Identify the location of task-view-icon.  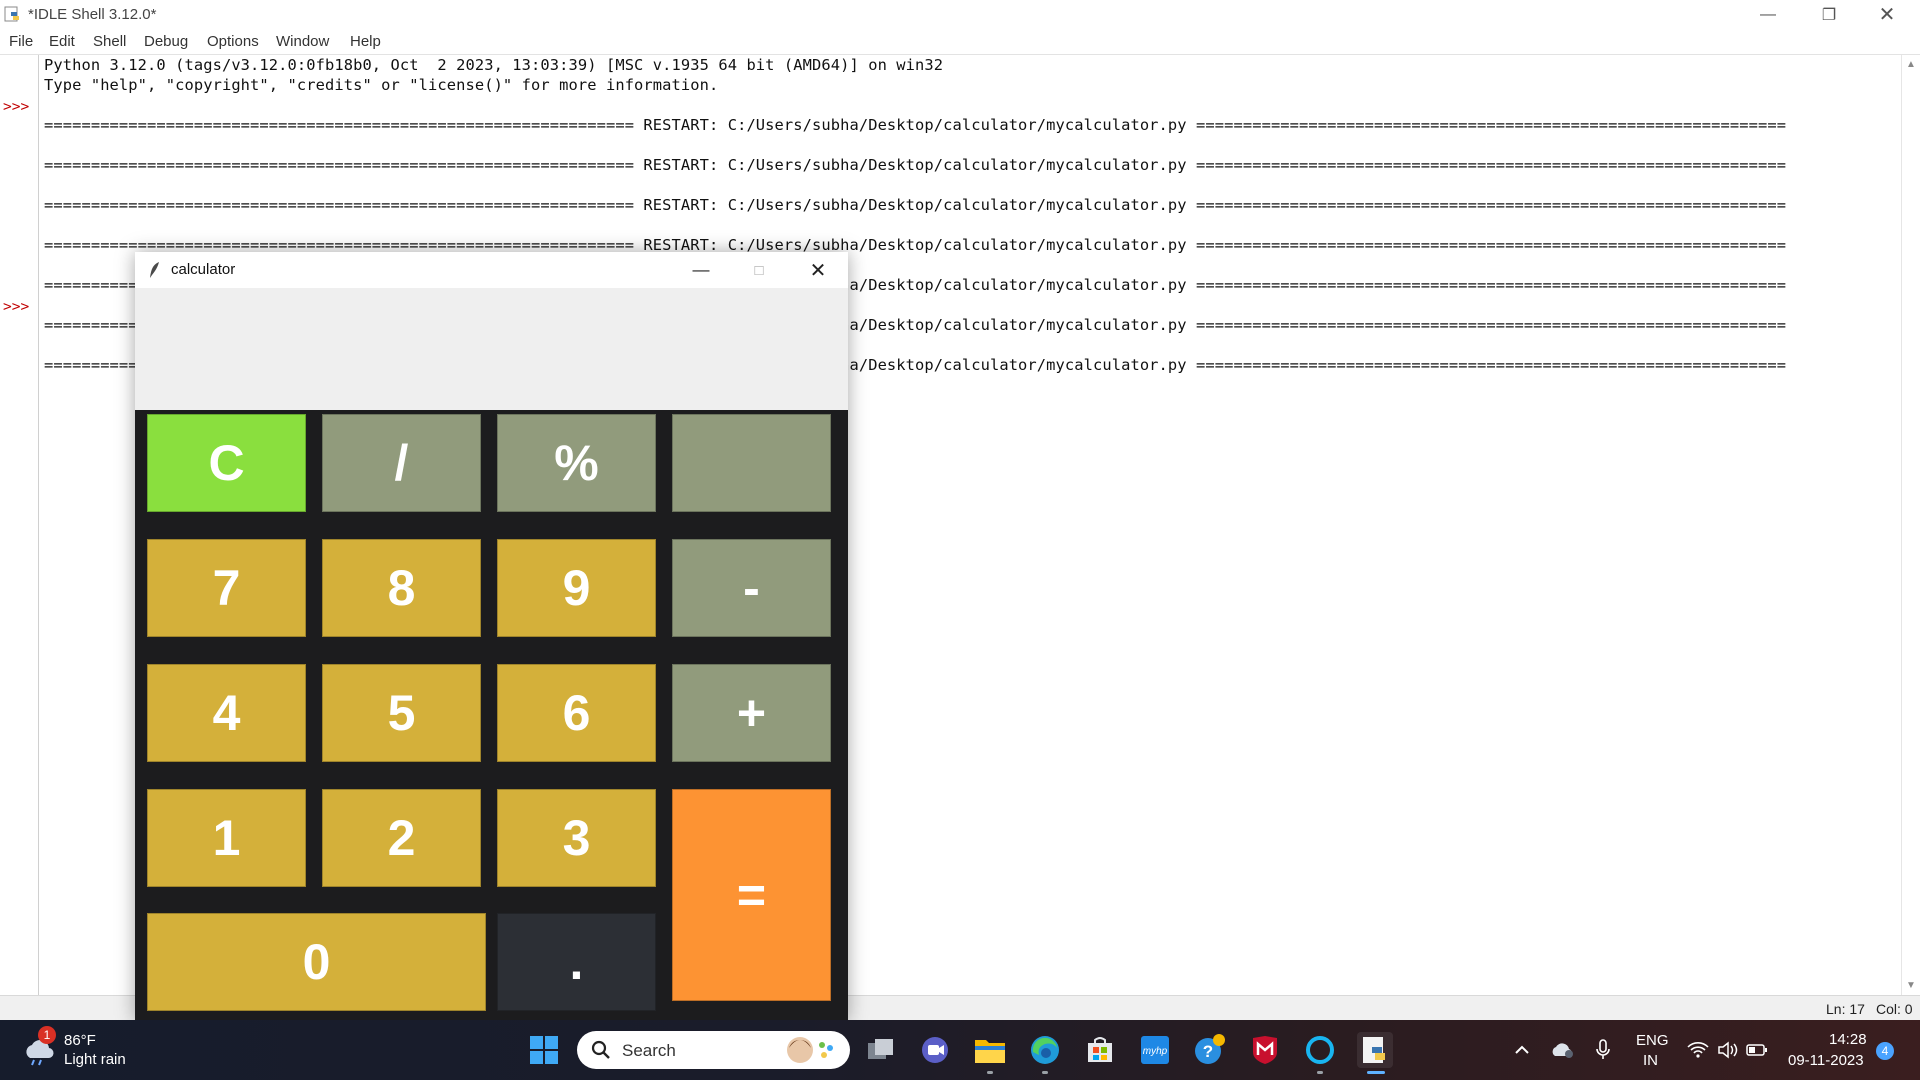
(881, 1050).